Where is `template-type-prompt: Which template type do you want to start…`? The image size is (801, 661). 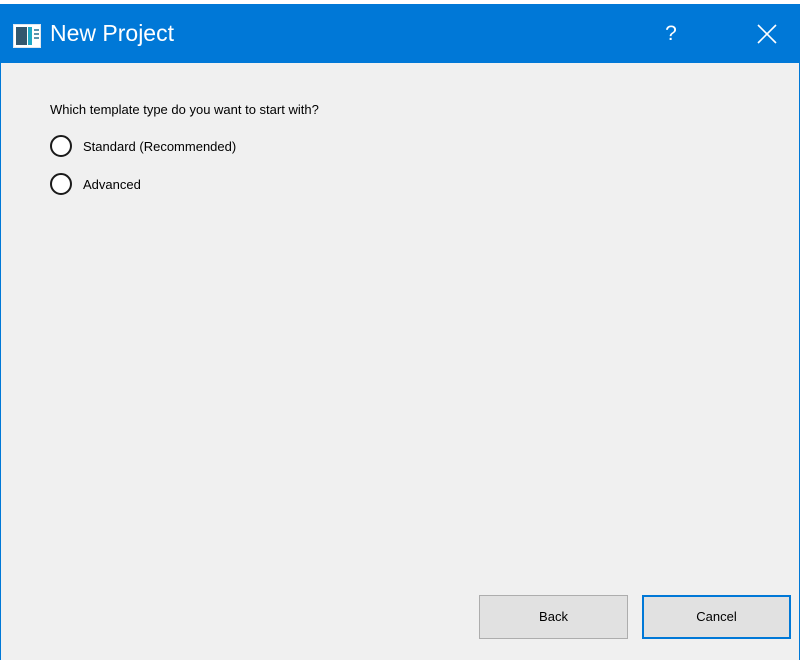 template-type-prompt: Which template type do you want to start… is located at coordinates (184, 109).